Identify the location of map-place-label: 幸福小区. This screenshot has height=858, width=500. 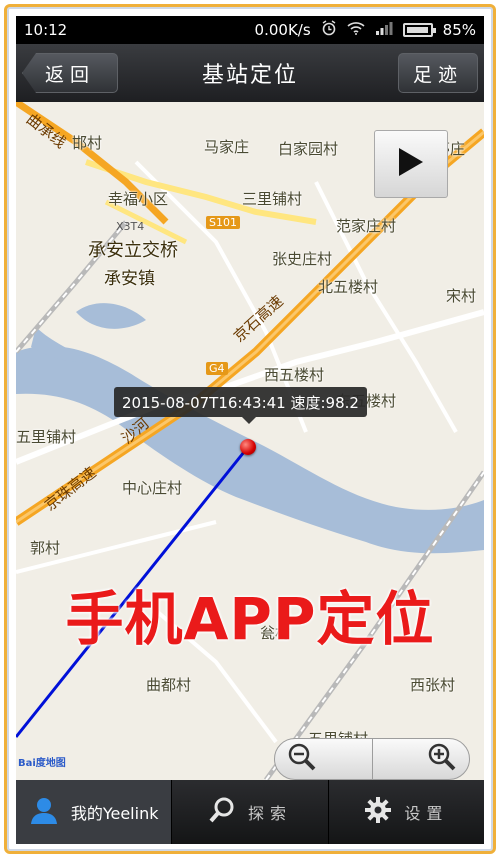
(138, 199).